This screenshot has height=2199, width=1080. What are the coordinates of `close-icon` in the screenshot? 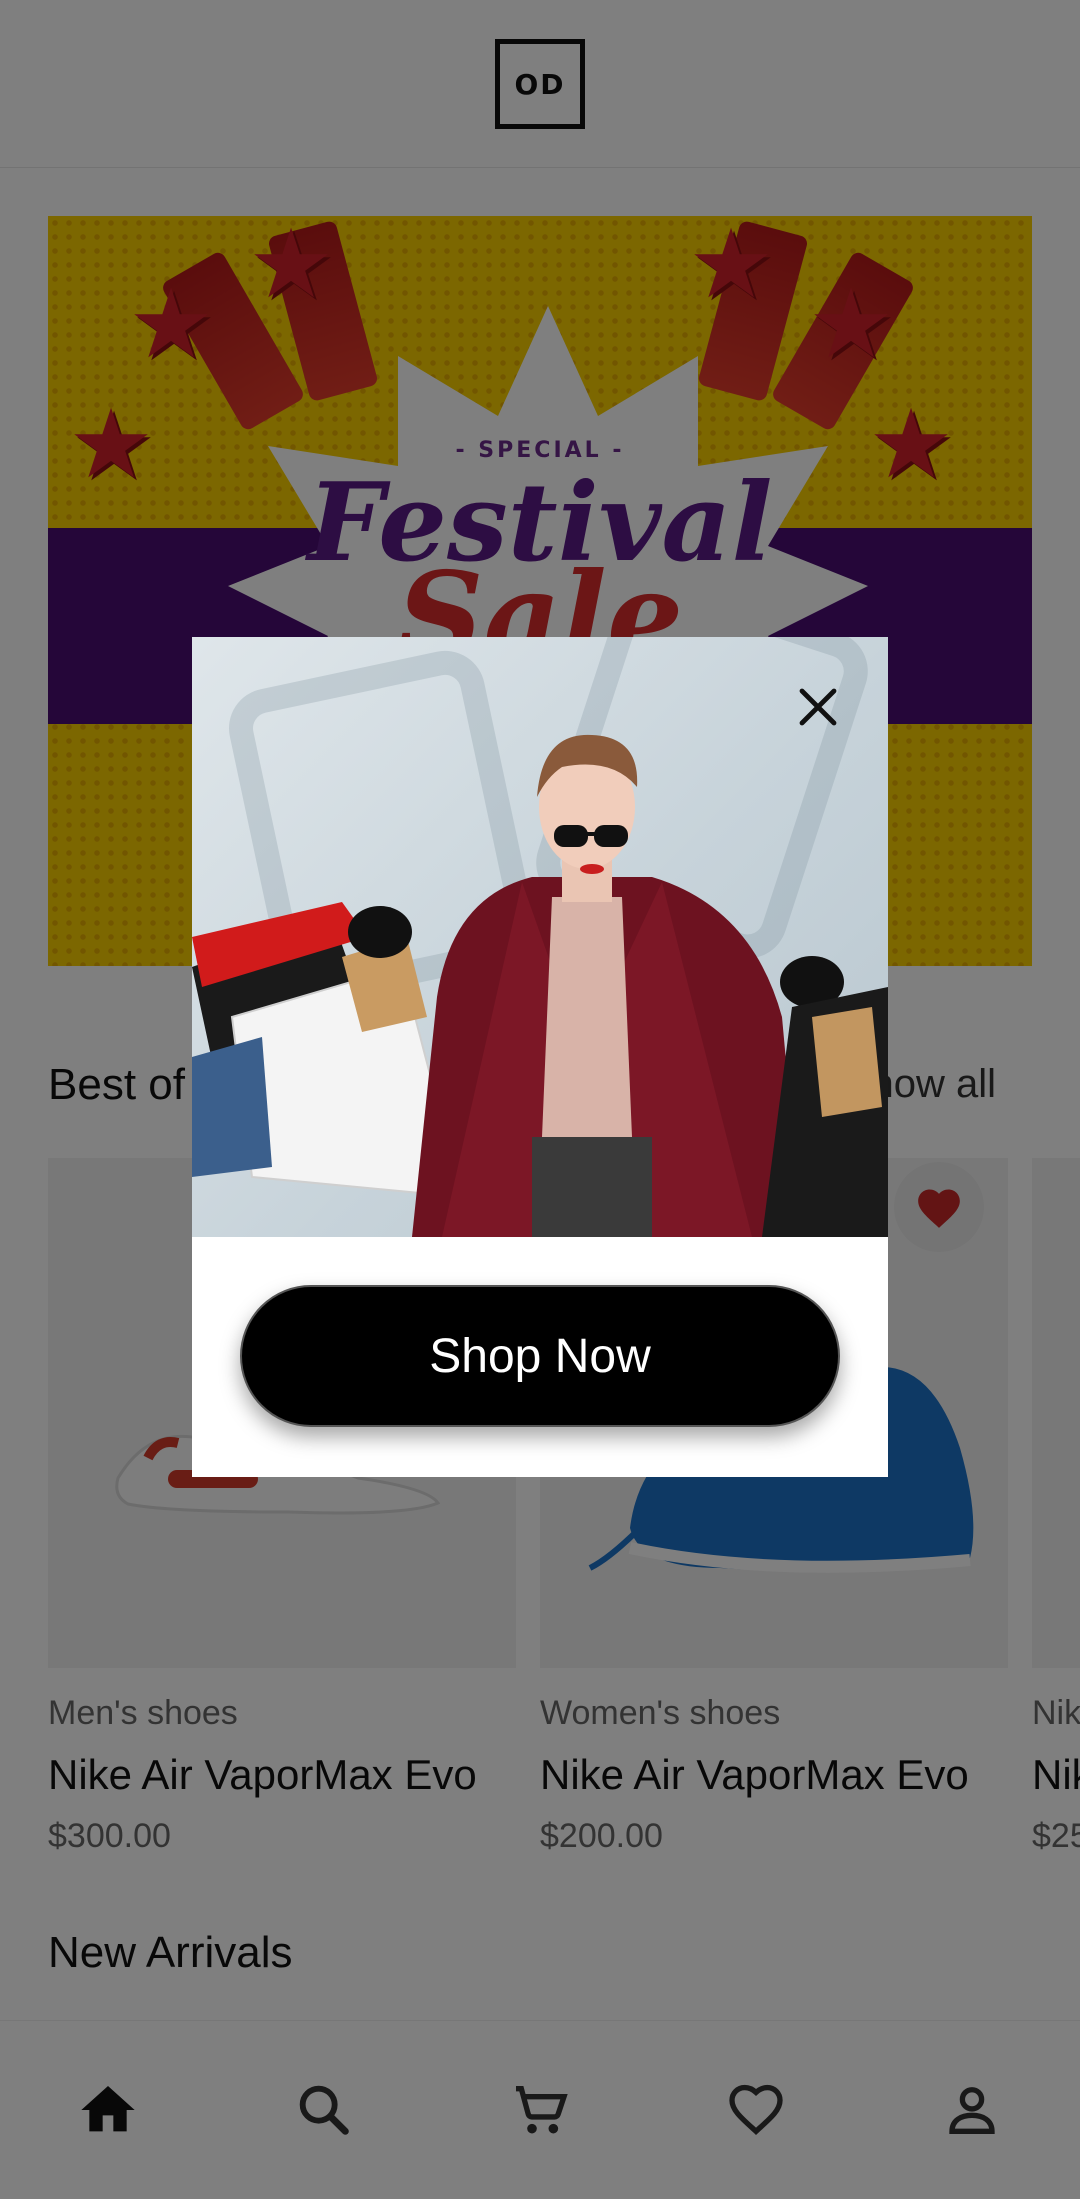 It's located at (818, 707).